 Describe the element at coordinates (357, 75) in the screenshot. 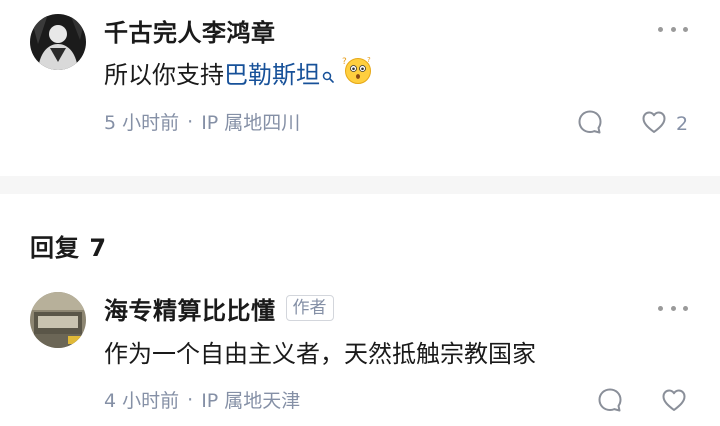

I see `shocked-face-emoji: ? ?` at that location.